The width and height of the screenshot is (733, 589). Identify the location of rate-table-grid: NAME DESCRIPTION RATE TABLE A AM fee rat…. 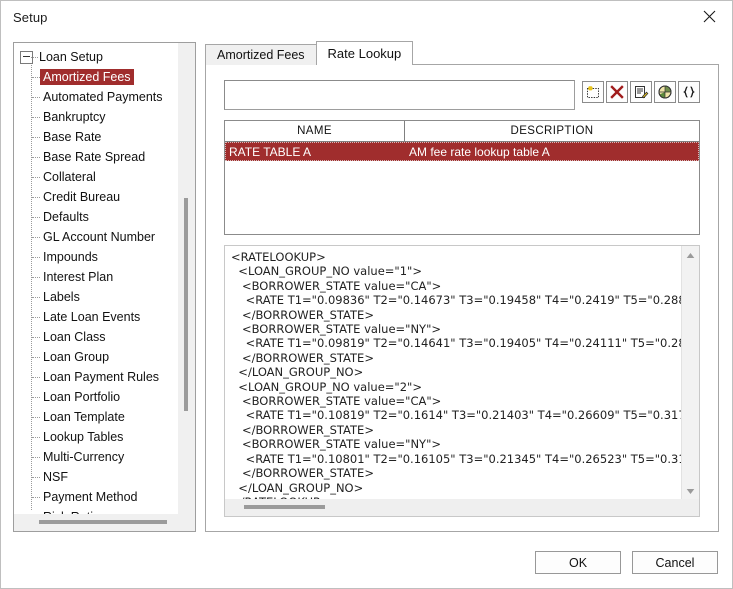
(462, 177).